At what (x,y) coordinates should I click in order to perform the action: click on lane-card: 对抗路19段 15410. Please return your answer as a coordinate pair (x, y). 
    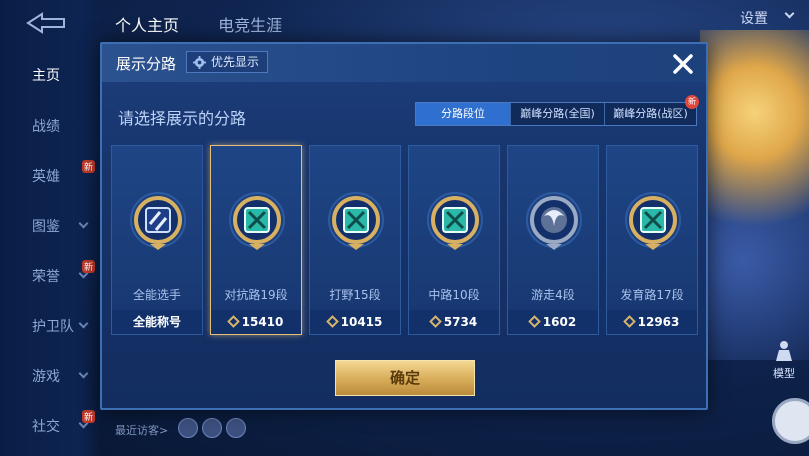
    Looking at the image, I should click on (256, 240).